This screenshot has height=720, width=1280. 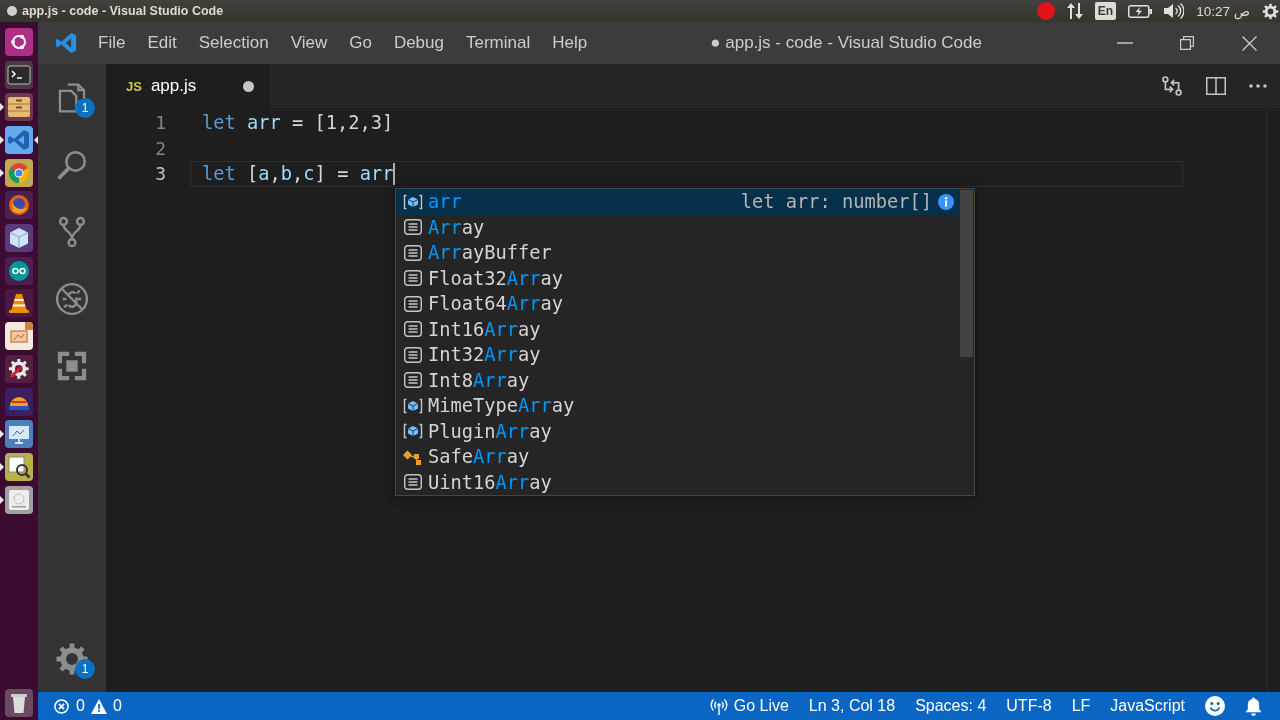 What do you see at coordinates (112, 43) in the screenshot?
I see `menu-item: File` at bounding box center [112, 43].